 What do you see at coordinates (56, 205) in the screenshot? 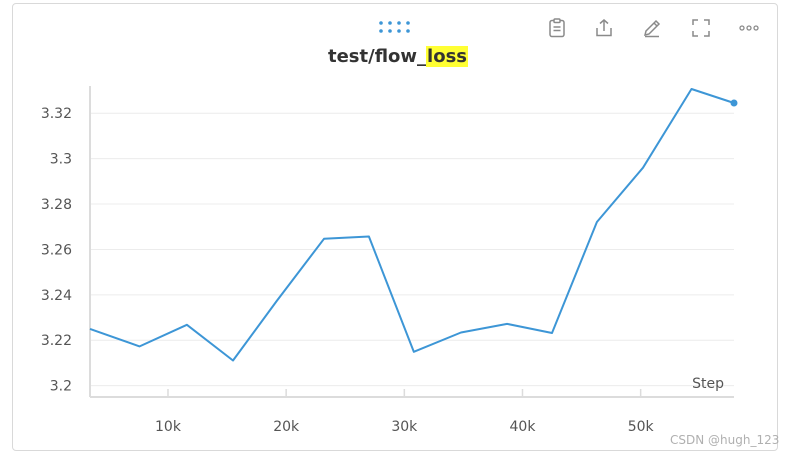
I see `y-tick-label: 3.28` at bounding box center [56, 205].